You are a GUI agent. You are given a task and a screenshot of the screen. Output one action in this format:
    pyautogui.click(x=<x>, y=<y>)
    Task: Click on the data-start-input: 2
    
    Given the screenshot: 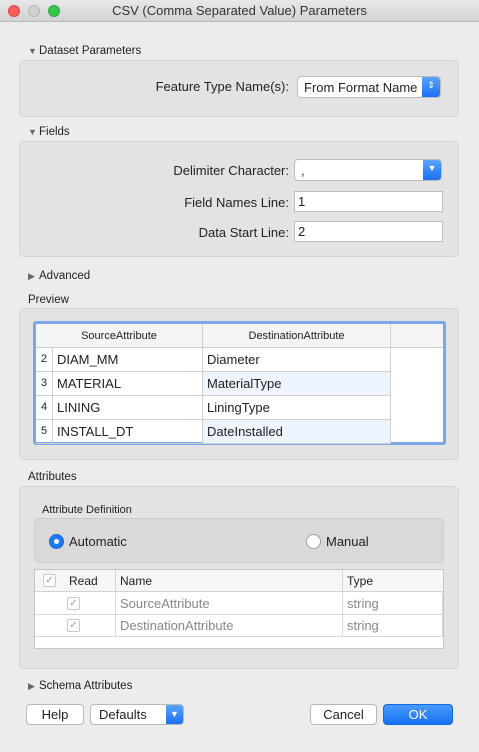 What is the action you would take?
    pyautogui.click(x=368, y=231)
    